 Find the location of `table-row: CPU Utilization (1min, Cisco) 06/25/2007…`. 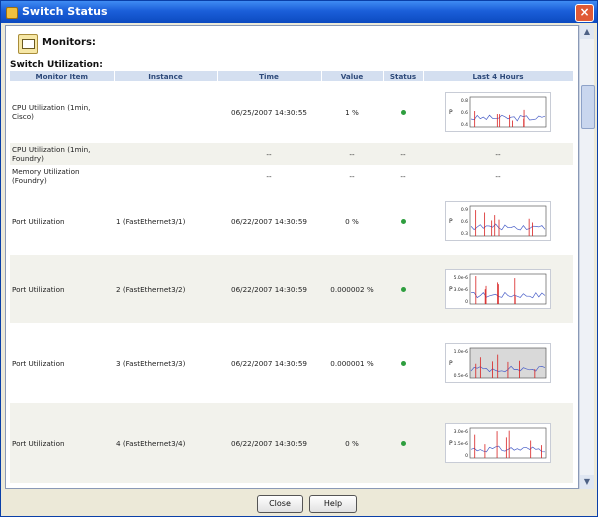

table-row: CPU Utilization (1min, Cisco) 06/25/2007… is located at coordinates (291, 112).